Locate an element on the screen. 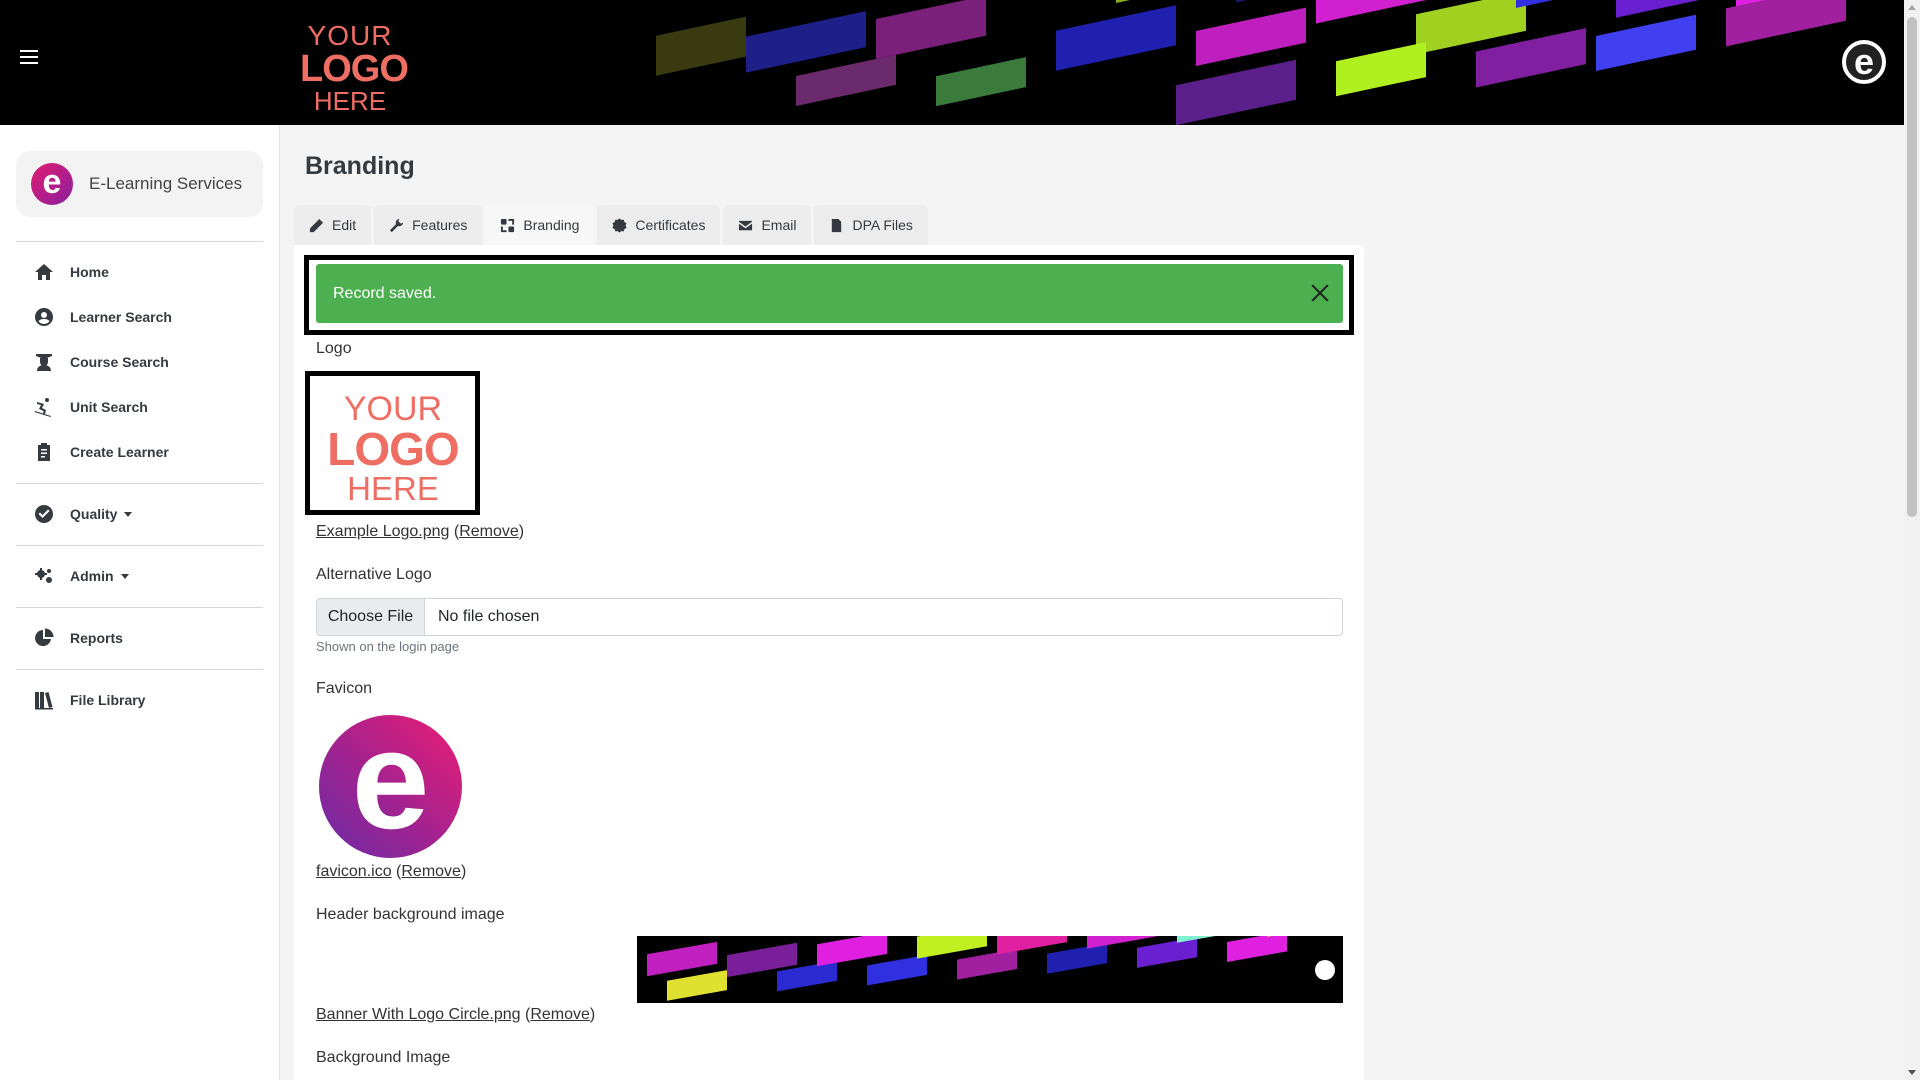  sidebar-item-reports: Reports is located at coordinates (78, 638).